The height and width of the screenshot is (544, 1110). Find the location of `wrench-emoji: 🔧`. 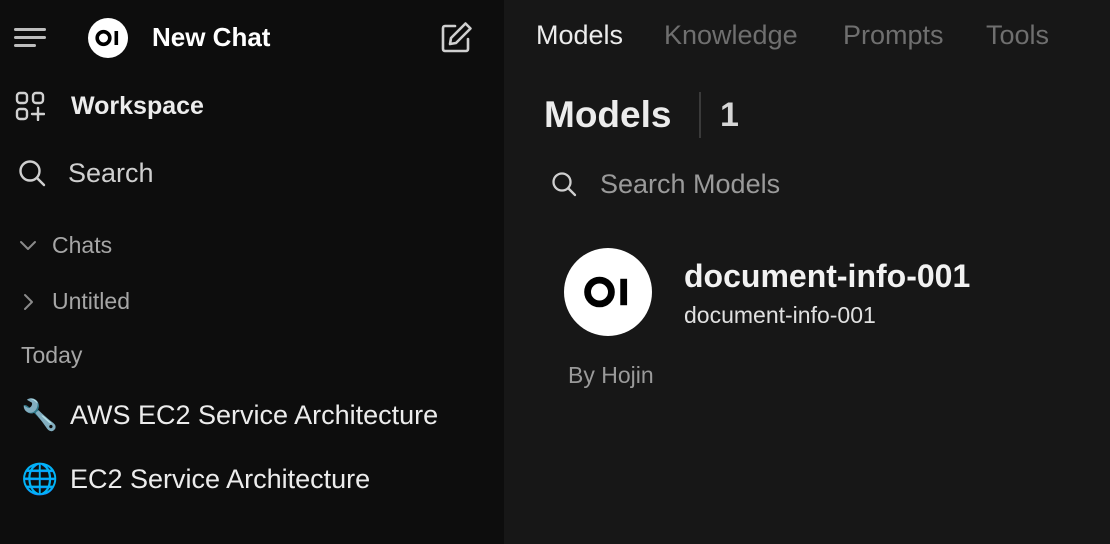

wrench-emoji: 🔧 is located at coordinates (40, 415).